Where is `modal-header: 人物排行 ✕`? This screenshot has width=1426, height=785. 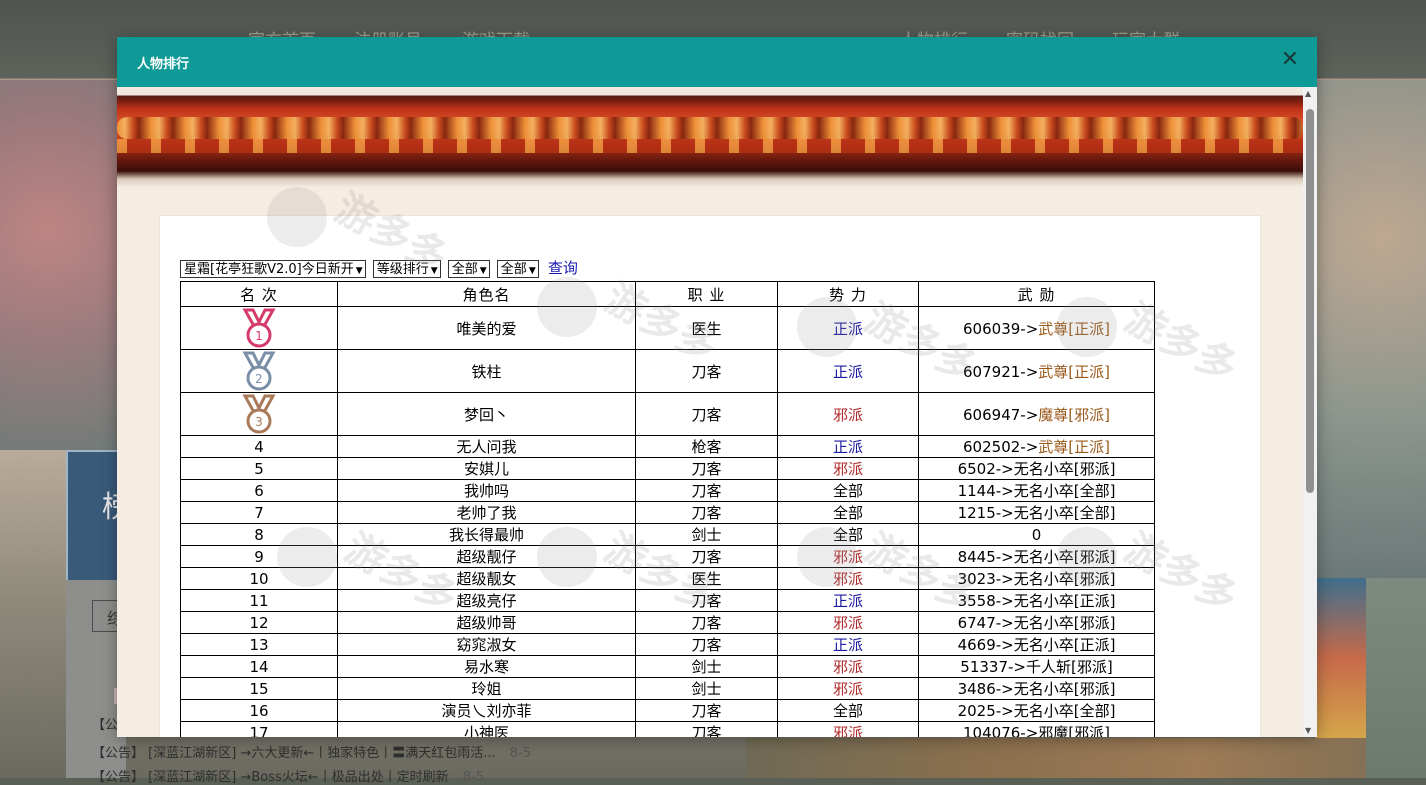 modal-header: 人物排行 ✕ is located at coordinates (717, 62).